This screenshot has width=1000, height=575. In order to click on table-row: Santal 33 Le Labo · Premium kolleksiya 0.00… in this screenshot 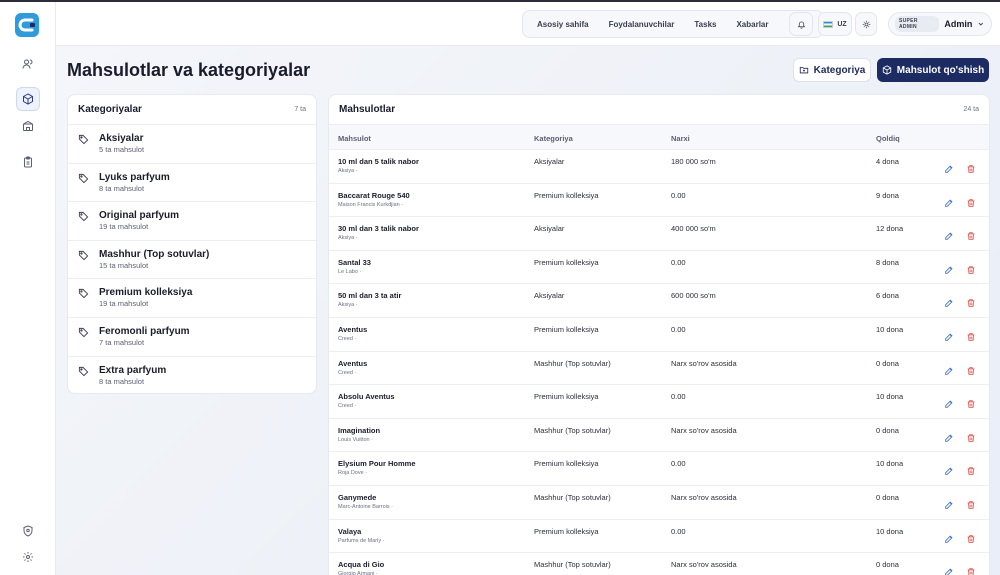, I will do `click(659, 268)`.